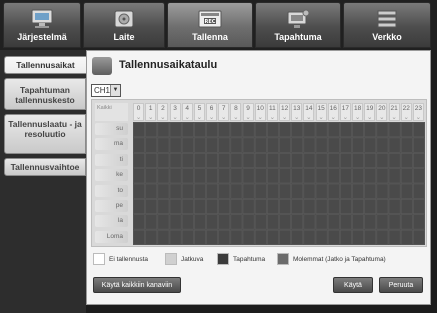  What do you see at coordinates (321, 112) in the screenshot?
I see `hour-header-15: 15 ⌄` at bounding box center [321, 112].